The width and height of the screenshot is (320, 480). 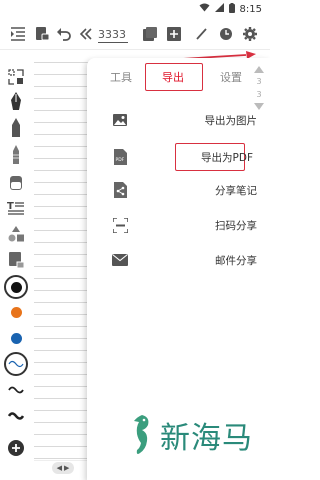 I want to click on menu-indent-icon, so click(x=18, y=34).